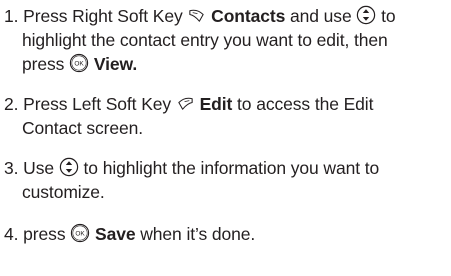 This screenshot has height=276, width=451. I want to click on step-number: 2., so click(11, 104).